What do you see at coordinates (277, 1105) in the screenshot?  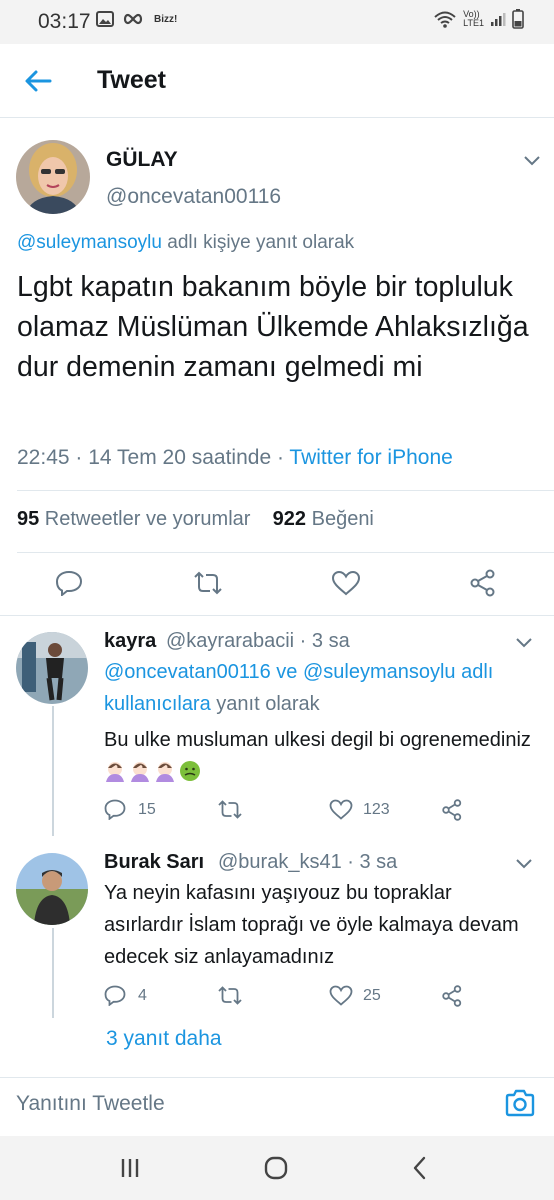 I see `reply-composer: Yanıtını Tweetle` at bounding box center [277, 1105].